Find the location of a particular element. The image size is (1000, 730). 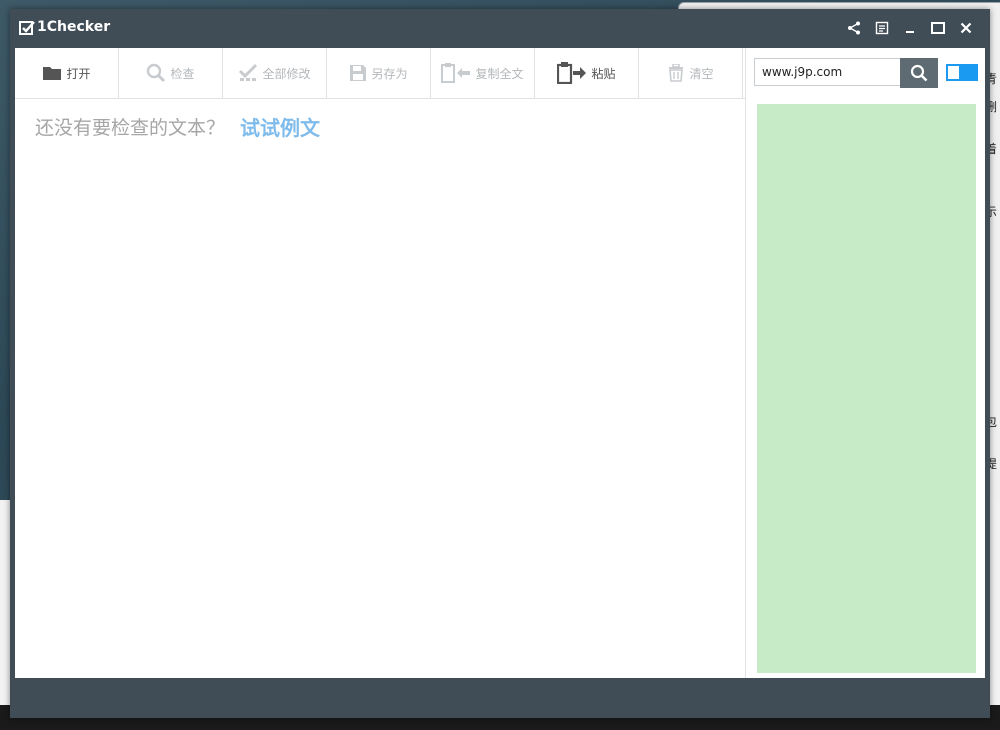

clear-button: 清空 is located at coordinates (691, 73).